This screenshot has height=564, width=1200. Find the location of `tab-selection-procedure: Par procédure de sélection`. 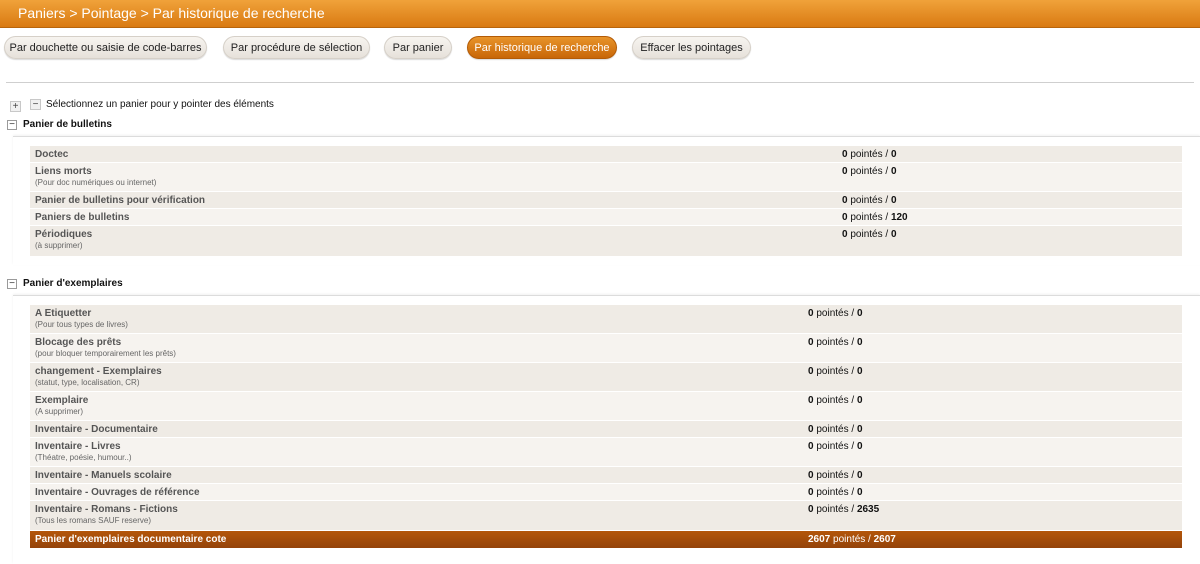

tab-selection-procedure: Par procédure de sélection is located at coordinates (296, 47).